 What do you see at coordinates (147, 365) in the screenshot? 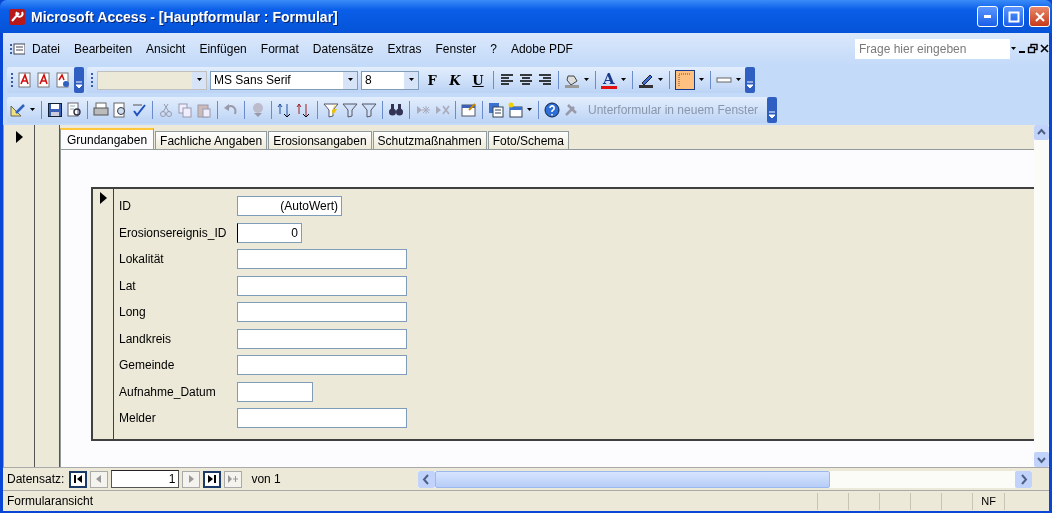
I see `field-label: Gemeinde` at bounding box center [147, 365].